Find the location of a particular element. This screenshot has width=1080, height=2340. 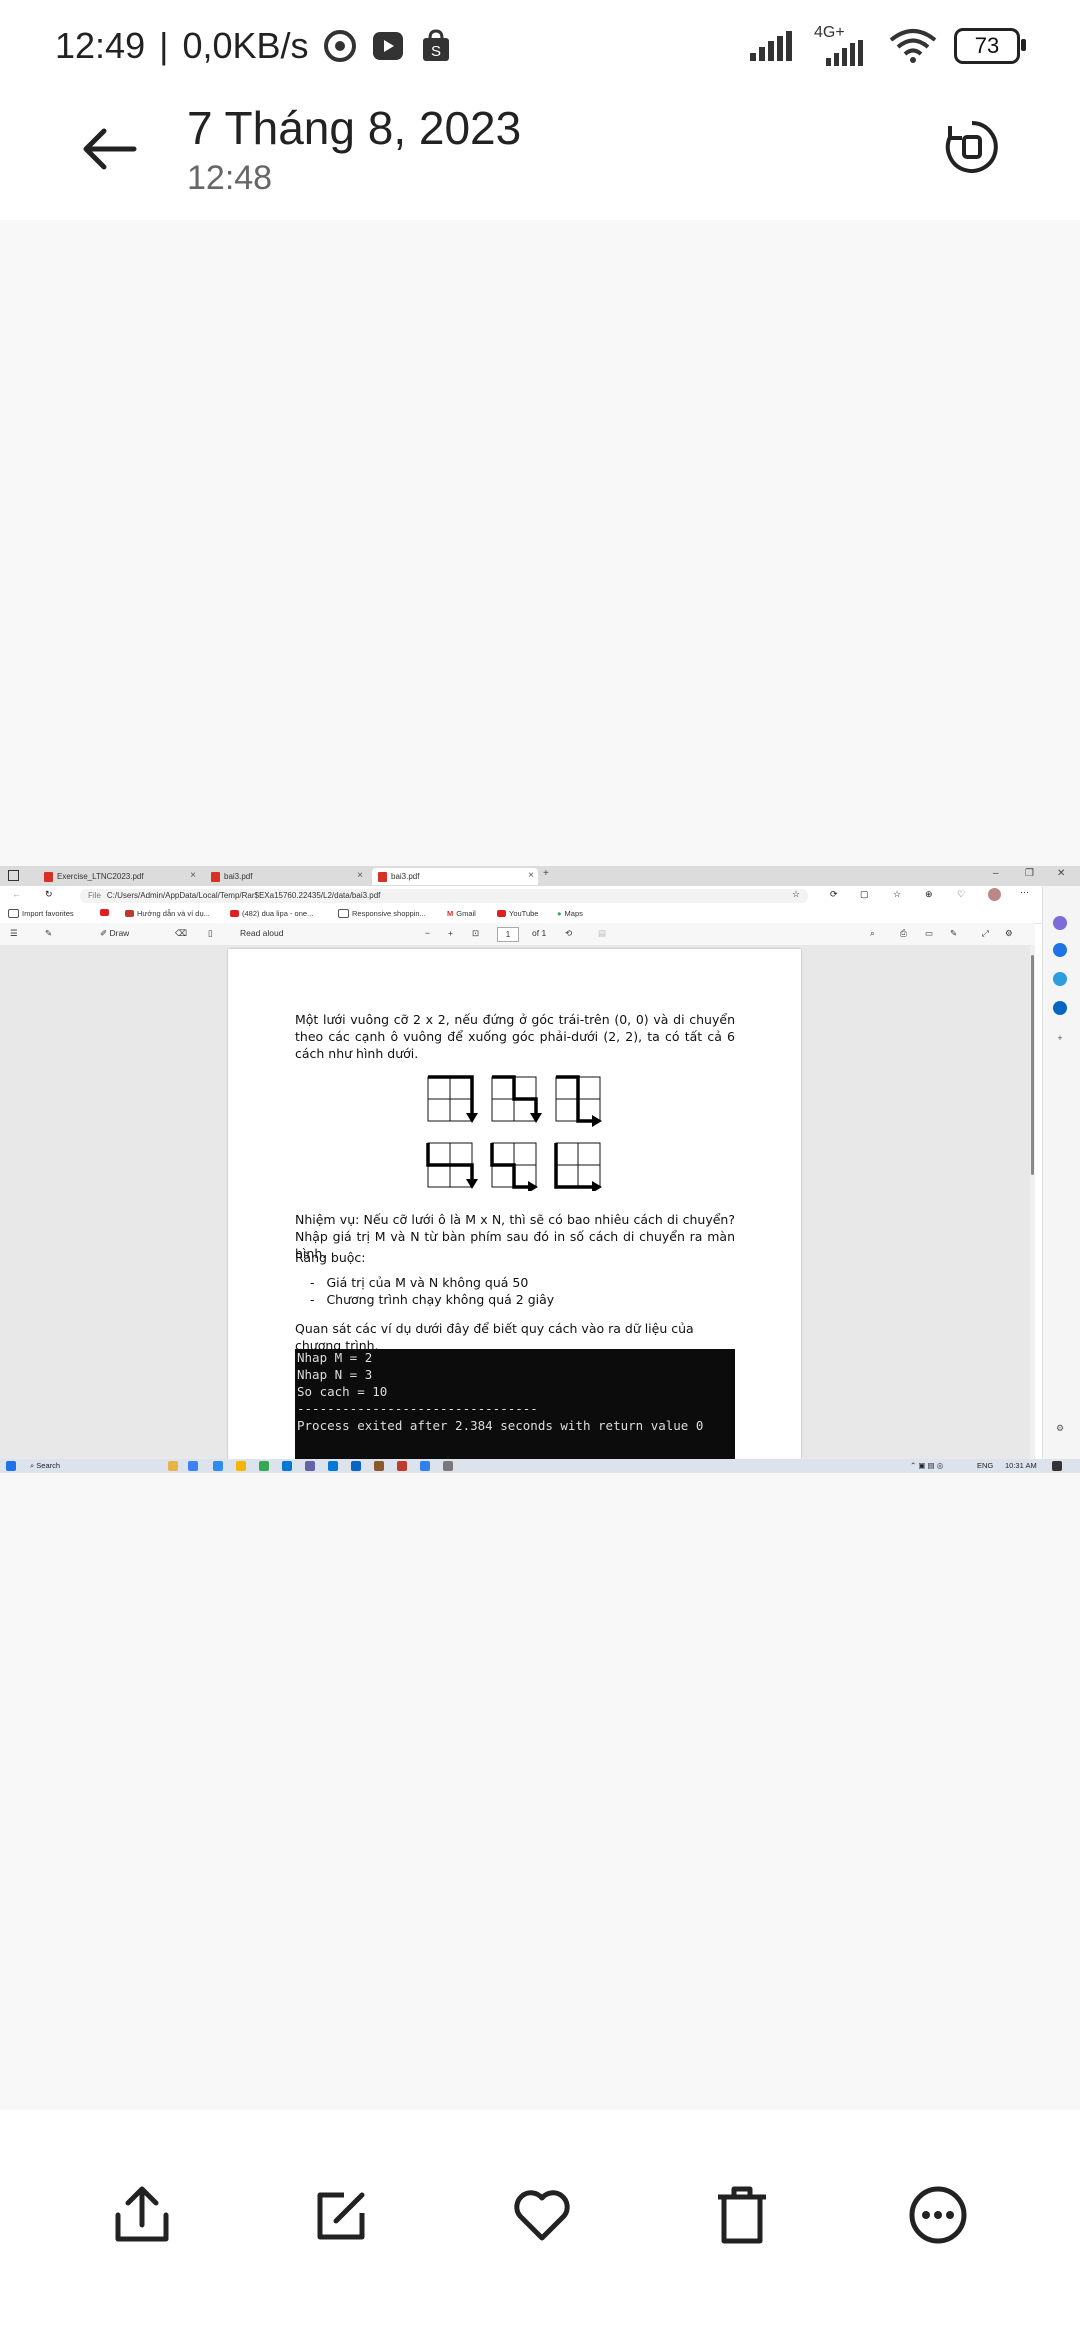

fit-page-icon: ⊡ is located at coordinates (475, 933).